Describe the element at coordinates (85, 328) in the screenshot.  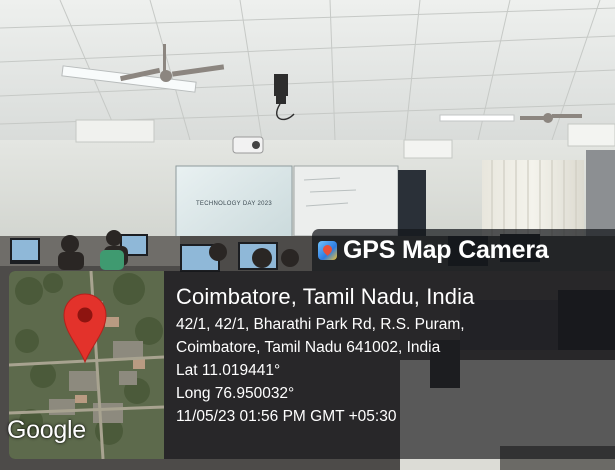
I see `map-pin-icon` at that location.